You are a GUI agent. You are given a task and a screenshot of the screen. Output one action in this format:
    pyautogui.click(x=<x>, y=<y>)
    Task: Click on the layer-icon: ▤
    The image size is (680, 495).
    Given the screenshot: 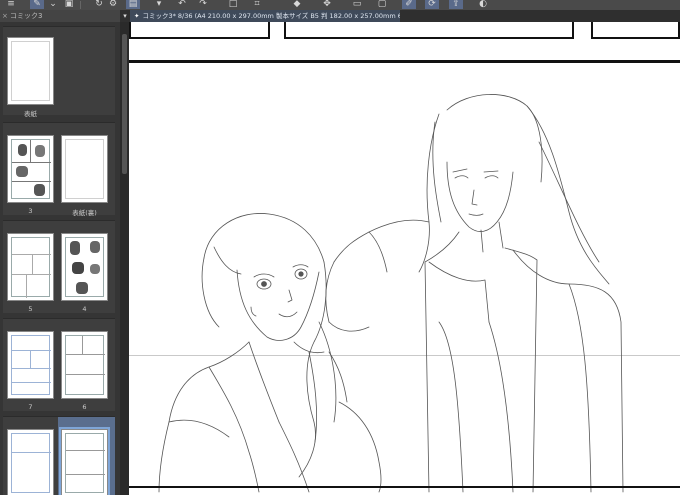 What is the action you would take?
    pyautogui.click(x=133, y=4)
    